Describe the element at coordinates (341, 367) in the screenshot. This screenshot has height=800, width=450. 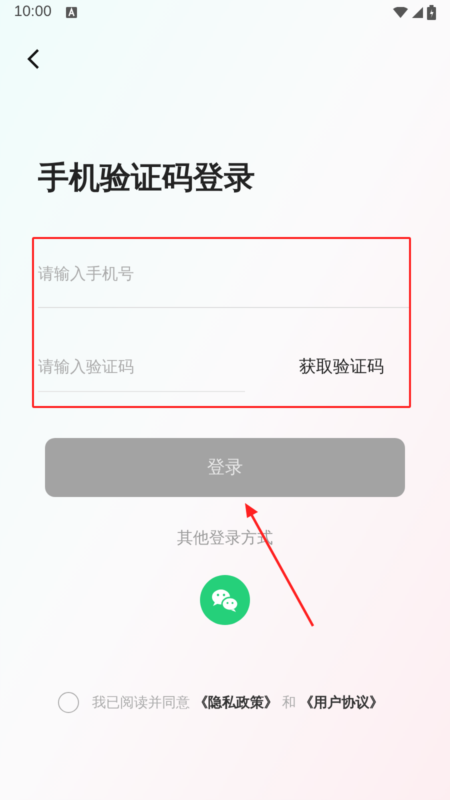
I see `get-code-button: 获取验证码` at that location.